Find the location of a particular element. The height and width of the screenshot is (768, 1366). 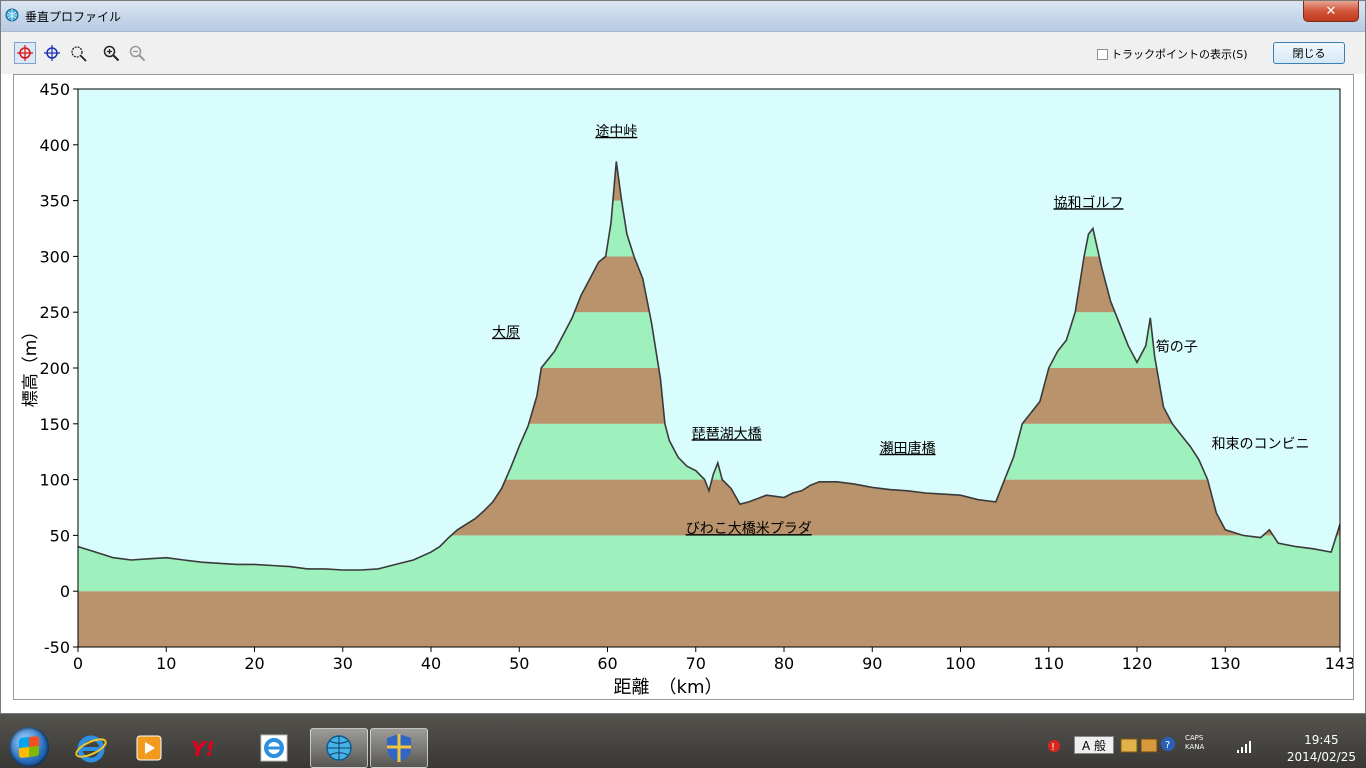

y-tick-label: 450 is located at coordinates (54, 89).